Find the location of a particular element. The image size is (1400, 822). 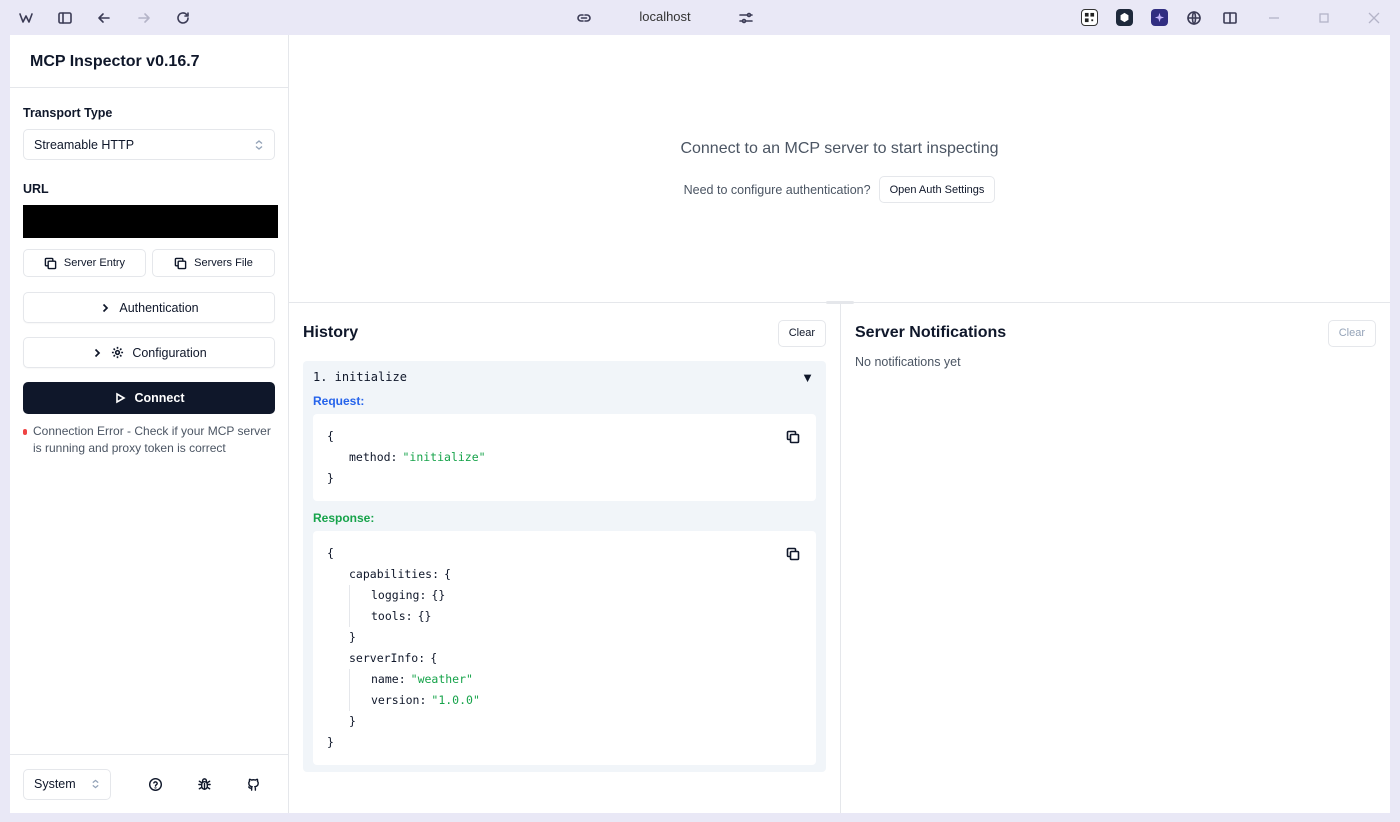

sidebar-footer: System is located at coordinates (149, 783).